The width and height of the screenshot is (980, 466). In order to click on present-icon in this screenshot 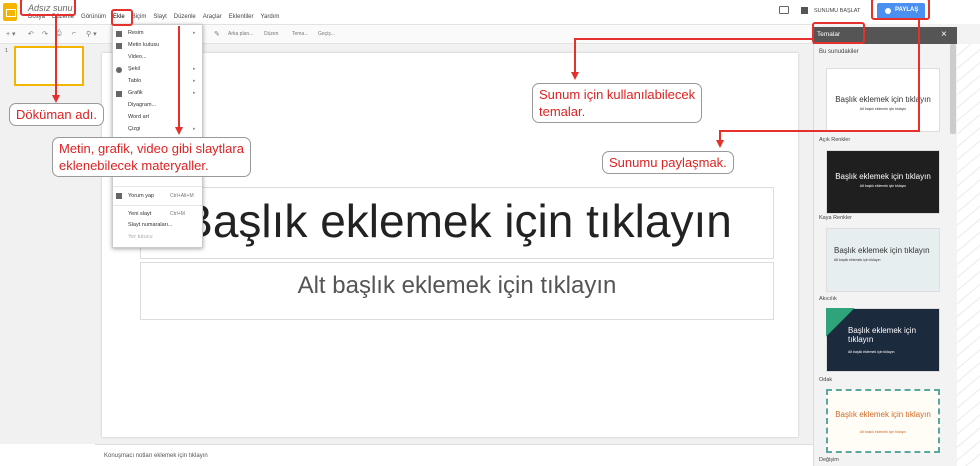, I will do `click(804, 10)`.